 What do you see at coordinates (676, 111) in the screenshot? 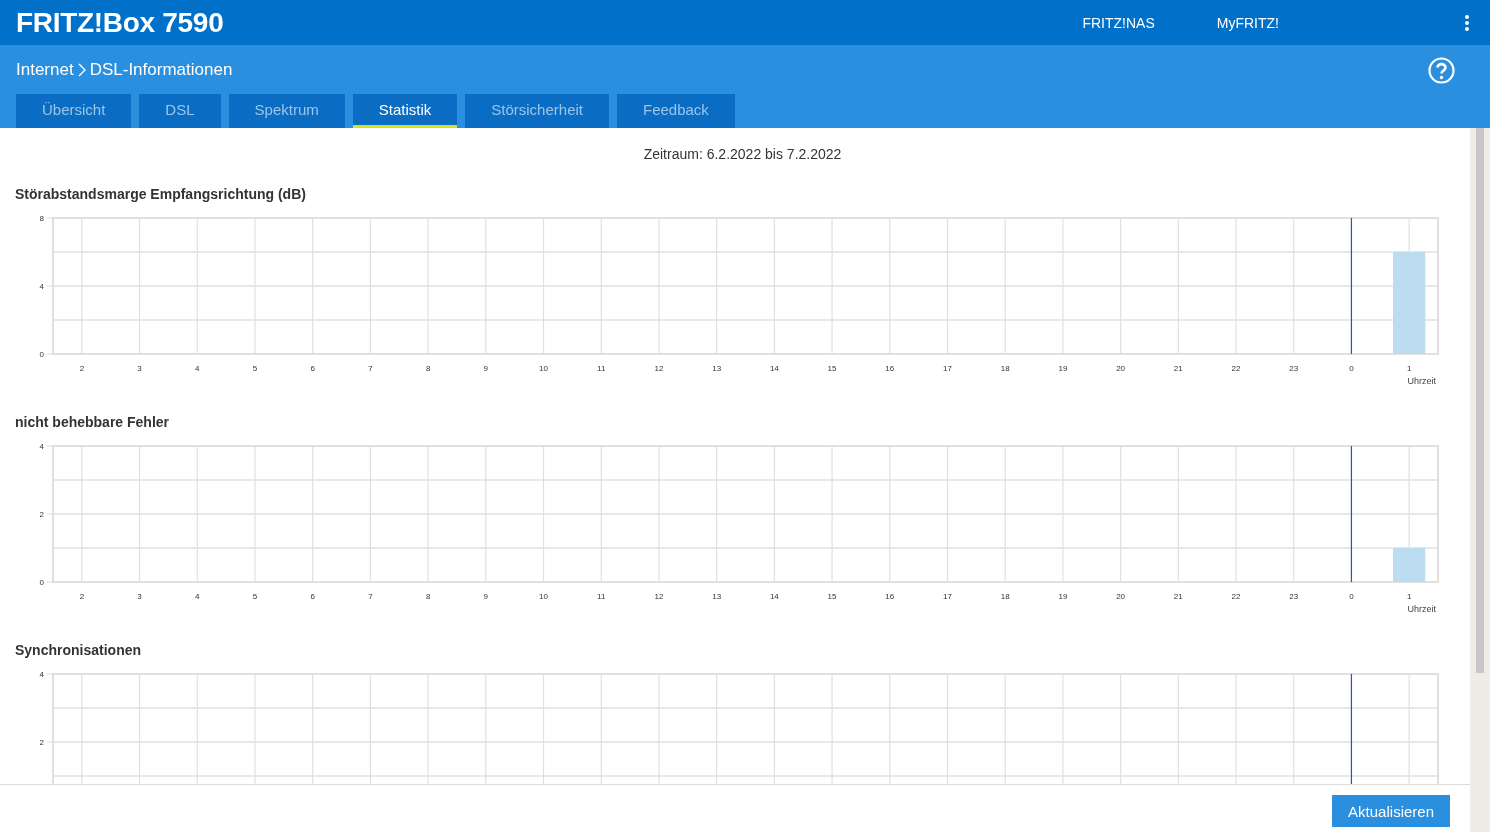
I see `tab: Feedback` at bounding box center [676, 111].